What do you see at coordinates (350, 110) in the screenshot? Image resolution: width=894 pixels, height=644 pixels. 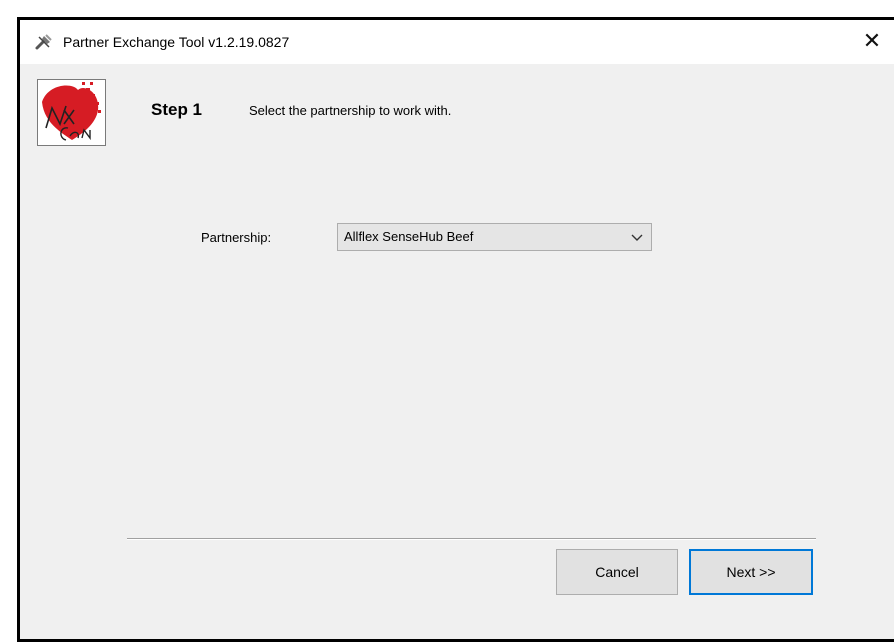 I see `step-description: Select the partnership to work with.` at bounding box center [350, 110].